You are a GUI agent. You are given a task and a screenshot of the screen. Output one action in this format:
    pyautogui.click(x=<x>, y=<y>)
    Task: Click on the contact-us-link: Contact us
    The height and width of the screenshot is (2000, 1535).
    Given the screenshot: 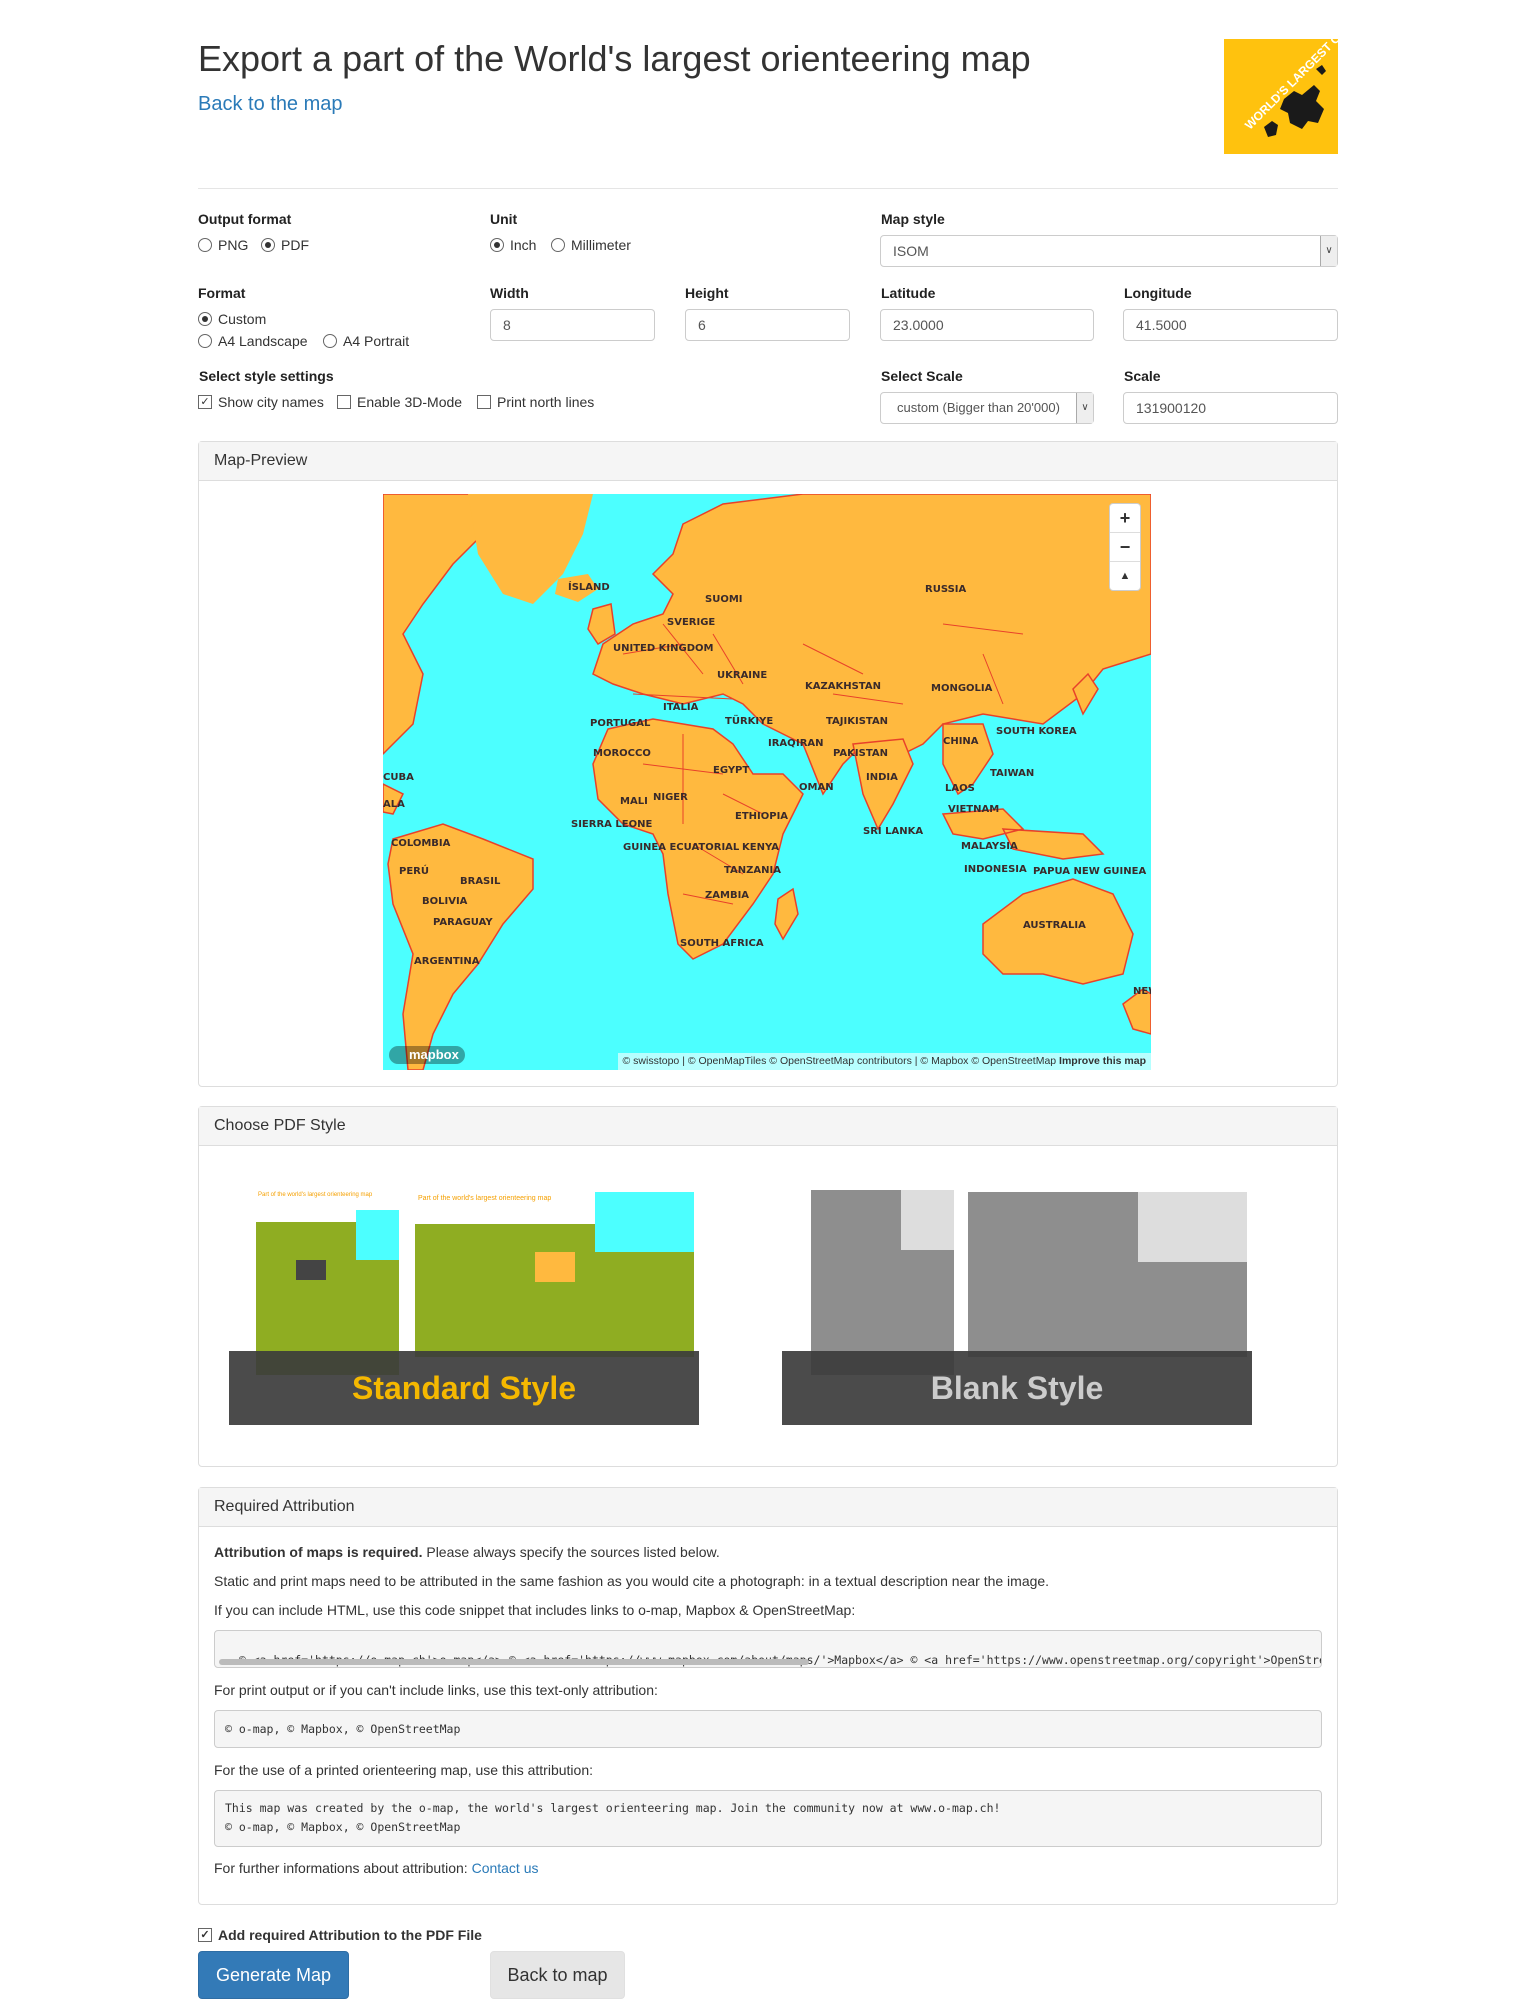 What is the action you would take?
    pyautogui.click(x=505, y=1868)
    